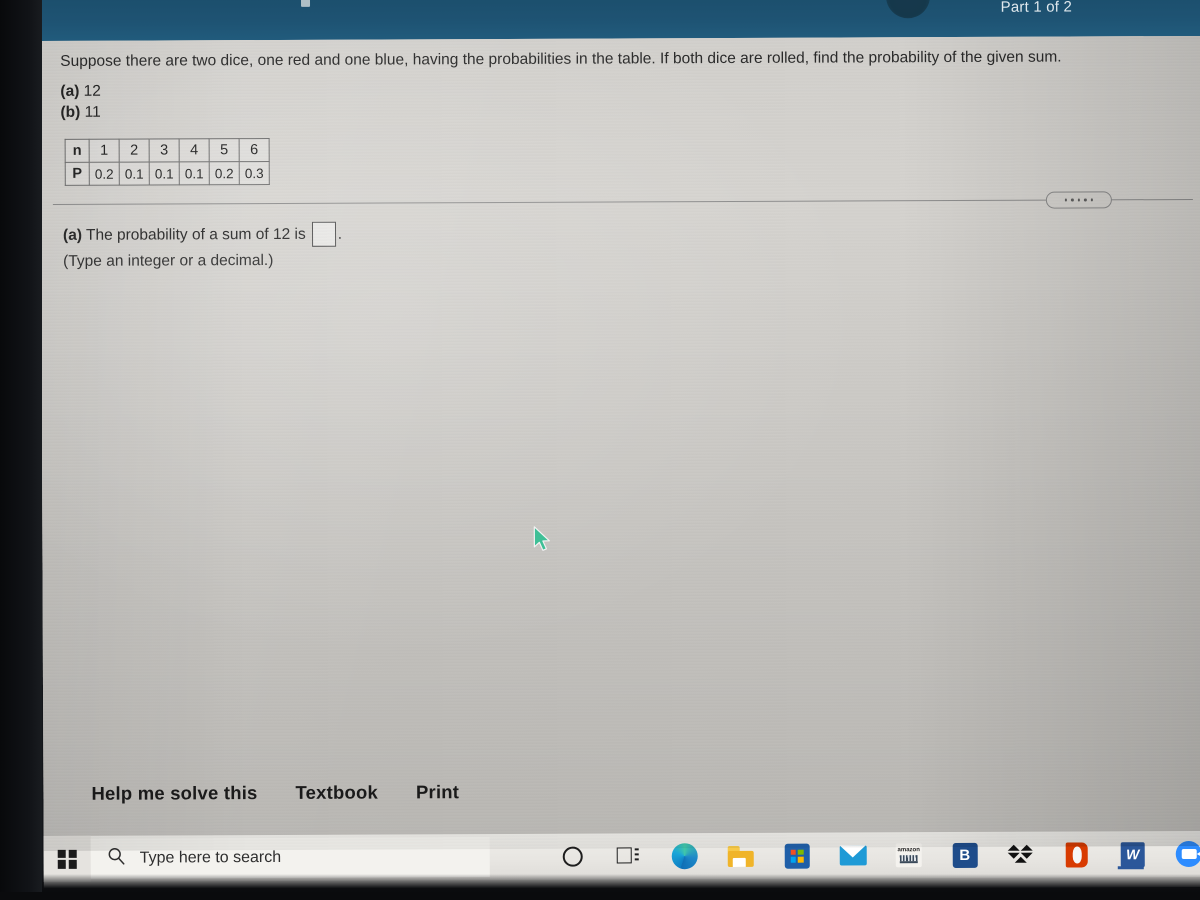 This screenshot has height=900, width=1200. I want to click on table-row-p: P 0.2 0.1 0.1 0.1 0.2 0.3, so click(167, 173).